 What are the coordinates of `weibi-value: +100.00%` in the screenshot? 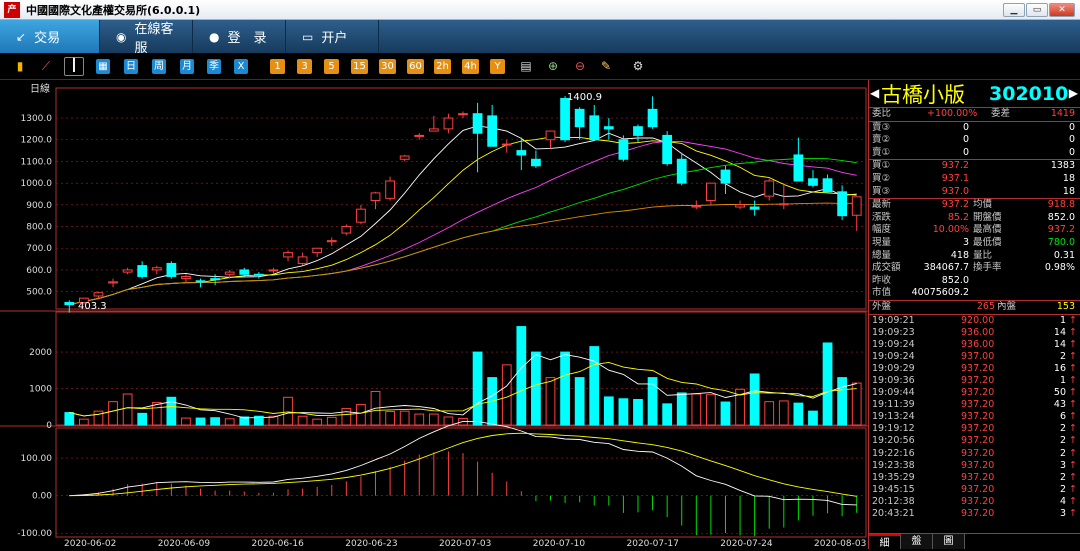 It's located at (952, 113).